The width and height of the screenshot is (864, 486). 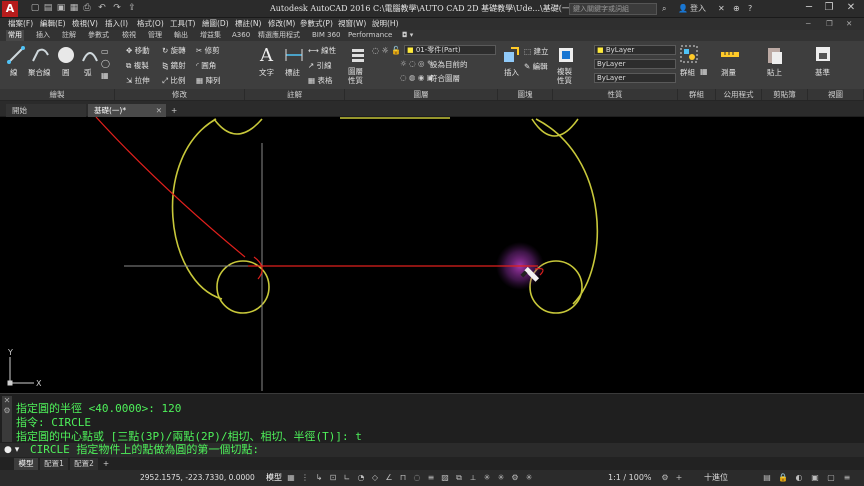 I want to click on large-left-arc, so click(x=197, y=209).